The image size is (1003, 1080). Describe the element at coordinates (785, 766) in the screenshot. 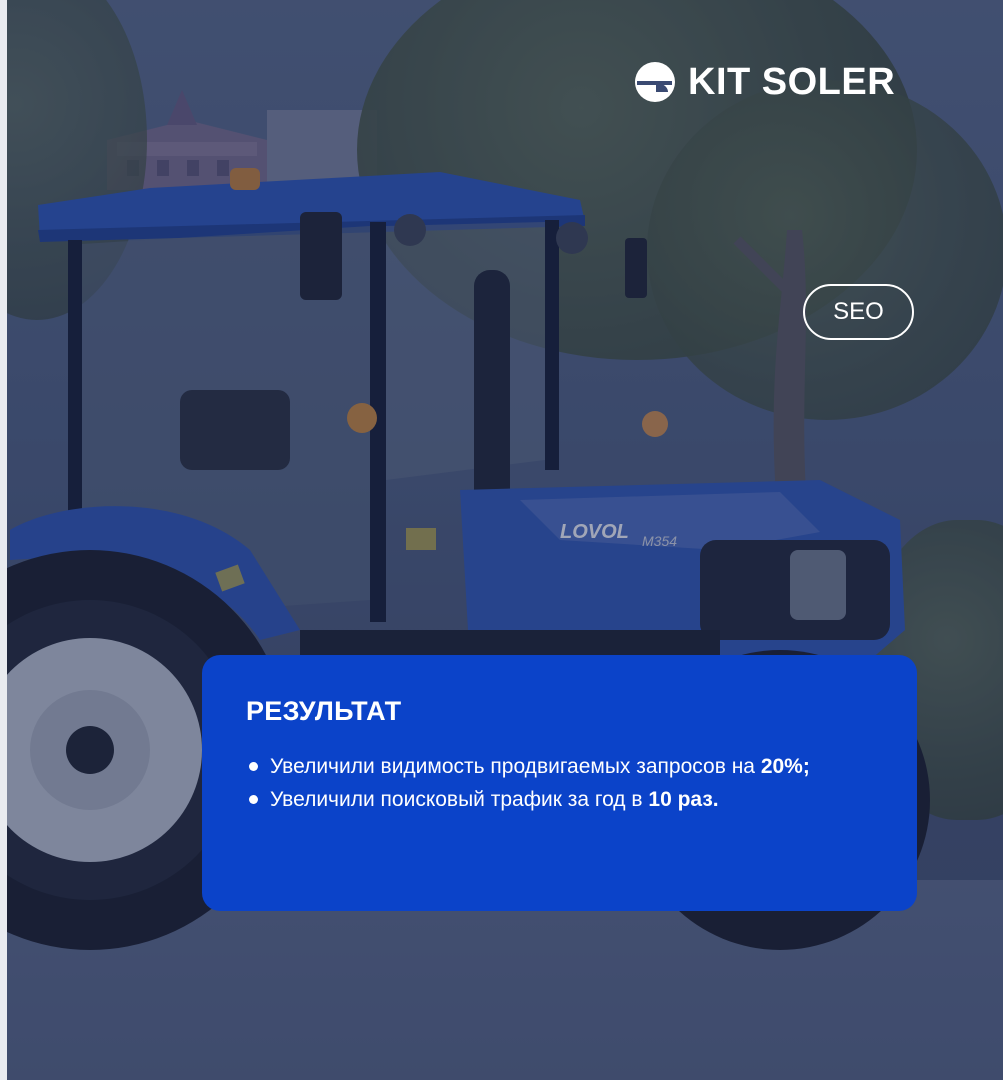

I see `result-item-highlight: 20%;` at that location.